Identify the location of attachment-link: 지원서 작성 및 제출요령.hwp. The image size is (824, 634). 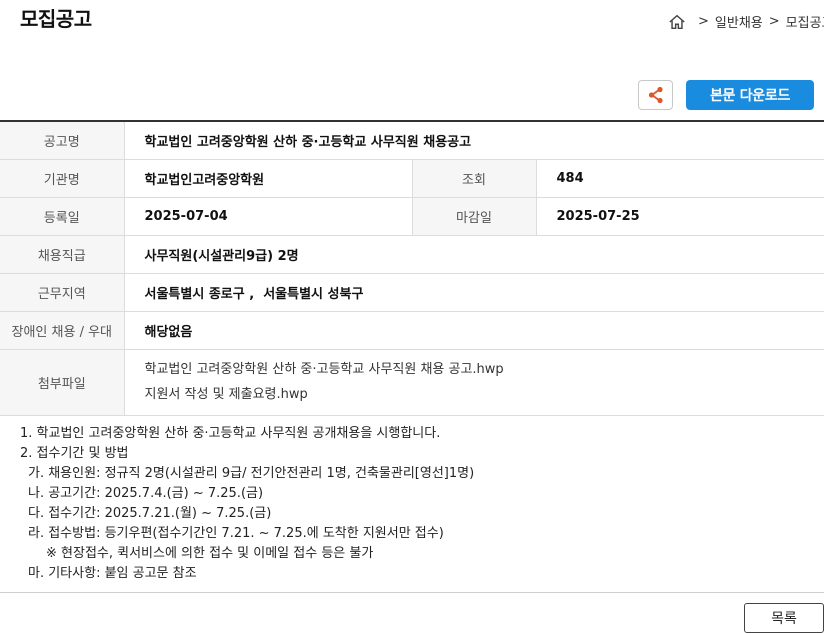
(475, 394).